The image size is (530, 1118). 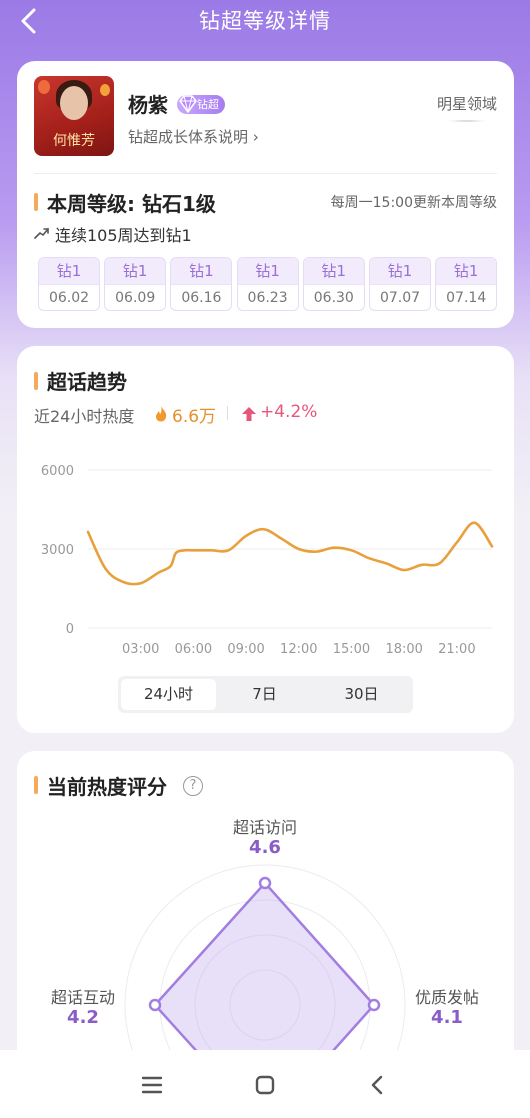 What do you see at coordinates (265, 972) in the screenshot?
I see `radar-chart` at bounding box center [265, 972].